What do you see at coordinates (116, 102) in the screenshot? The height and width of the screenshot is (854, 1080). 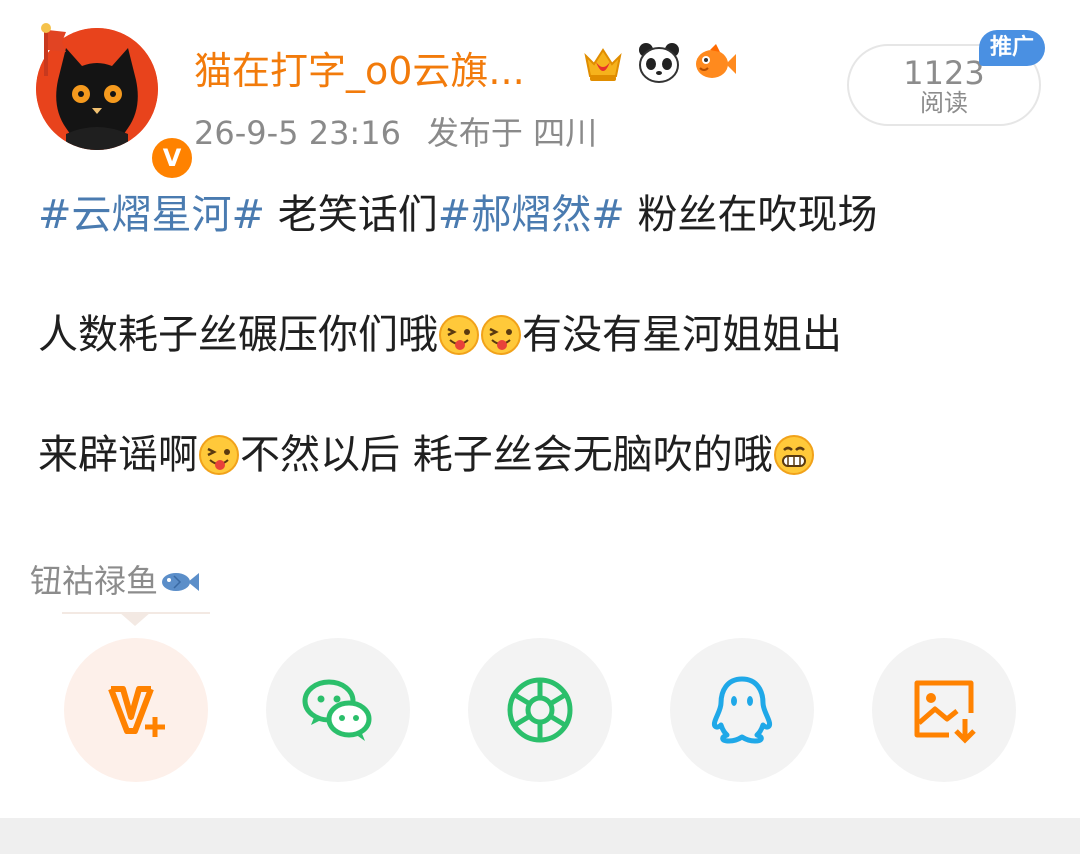 I see `author-avatar: V` at bounding box center [116, 102].